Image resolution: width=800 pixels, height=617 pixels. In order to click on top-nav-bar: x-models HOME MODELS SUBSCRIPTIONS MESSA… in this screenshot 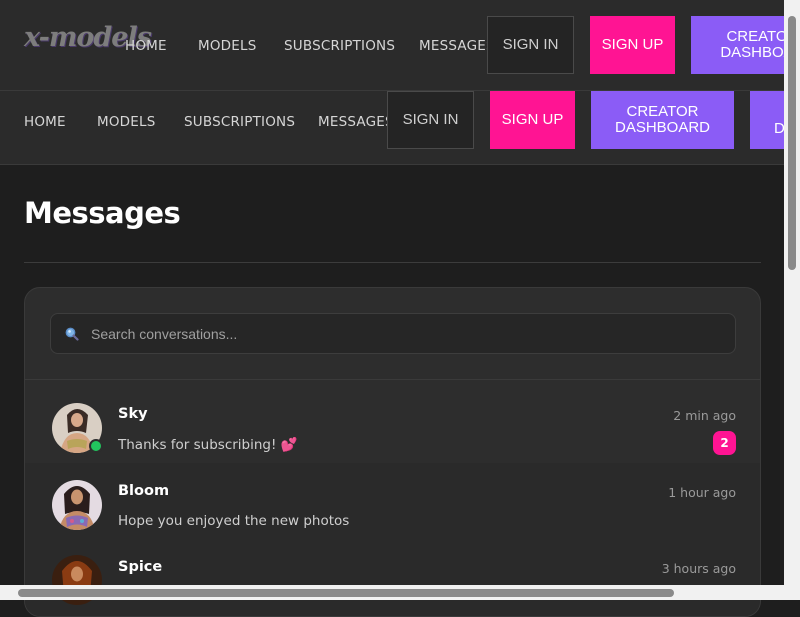, I will do `click(392, 45)`.